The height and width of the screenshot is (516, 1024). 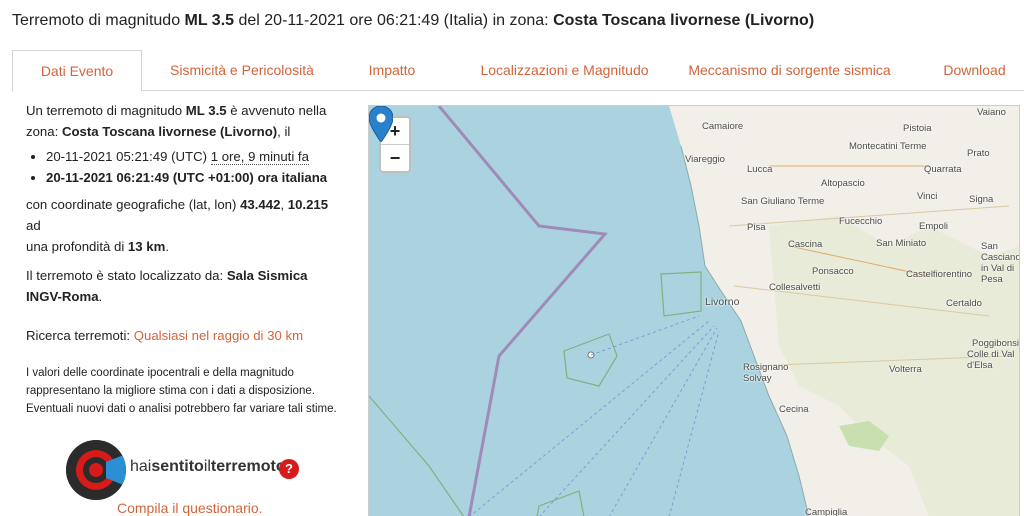 I want to click on zone-prefix: zona:, so click(x=44, y=131).